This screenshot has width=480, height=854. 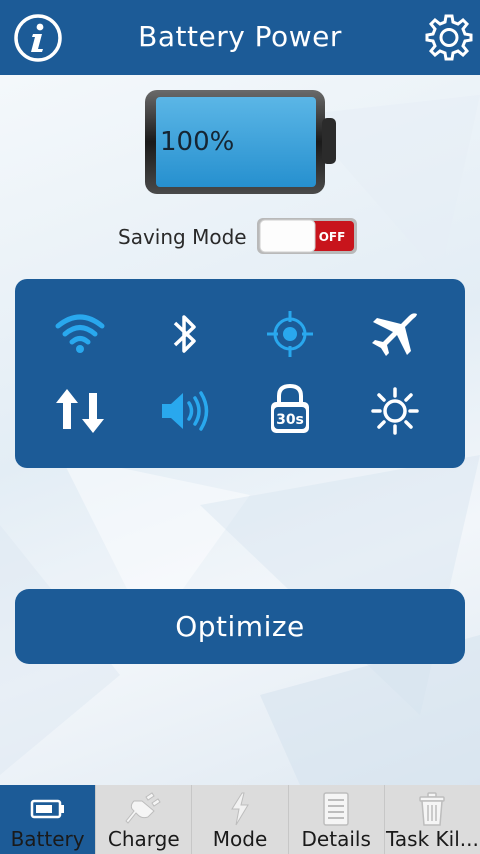 I want to click on wifi-toggle, so click(x=80, y=334).